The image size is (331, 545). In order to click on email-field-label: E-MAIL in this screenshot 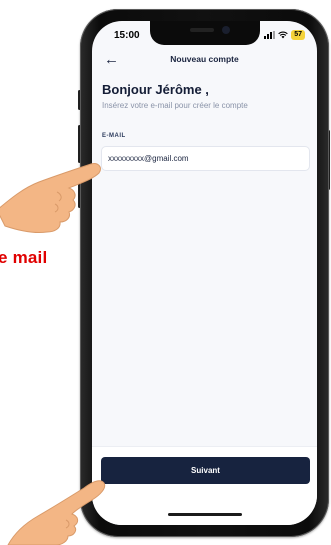, I will do `click(114, 136)`.